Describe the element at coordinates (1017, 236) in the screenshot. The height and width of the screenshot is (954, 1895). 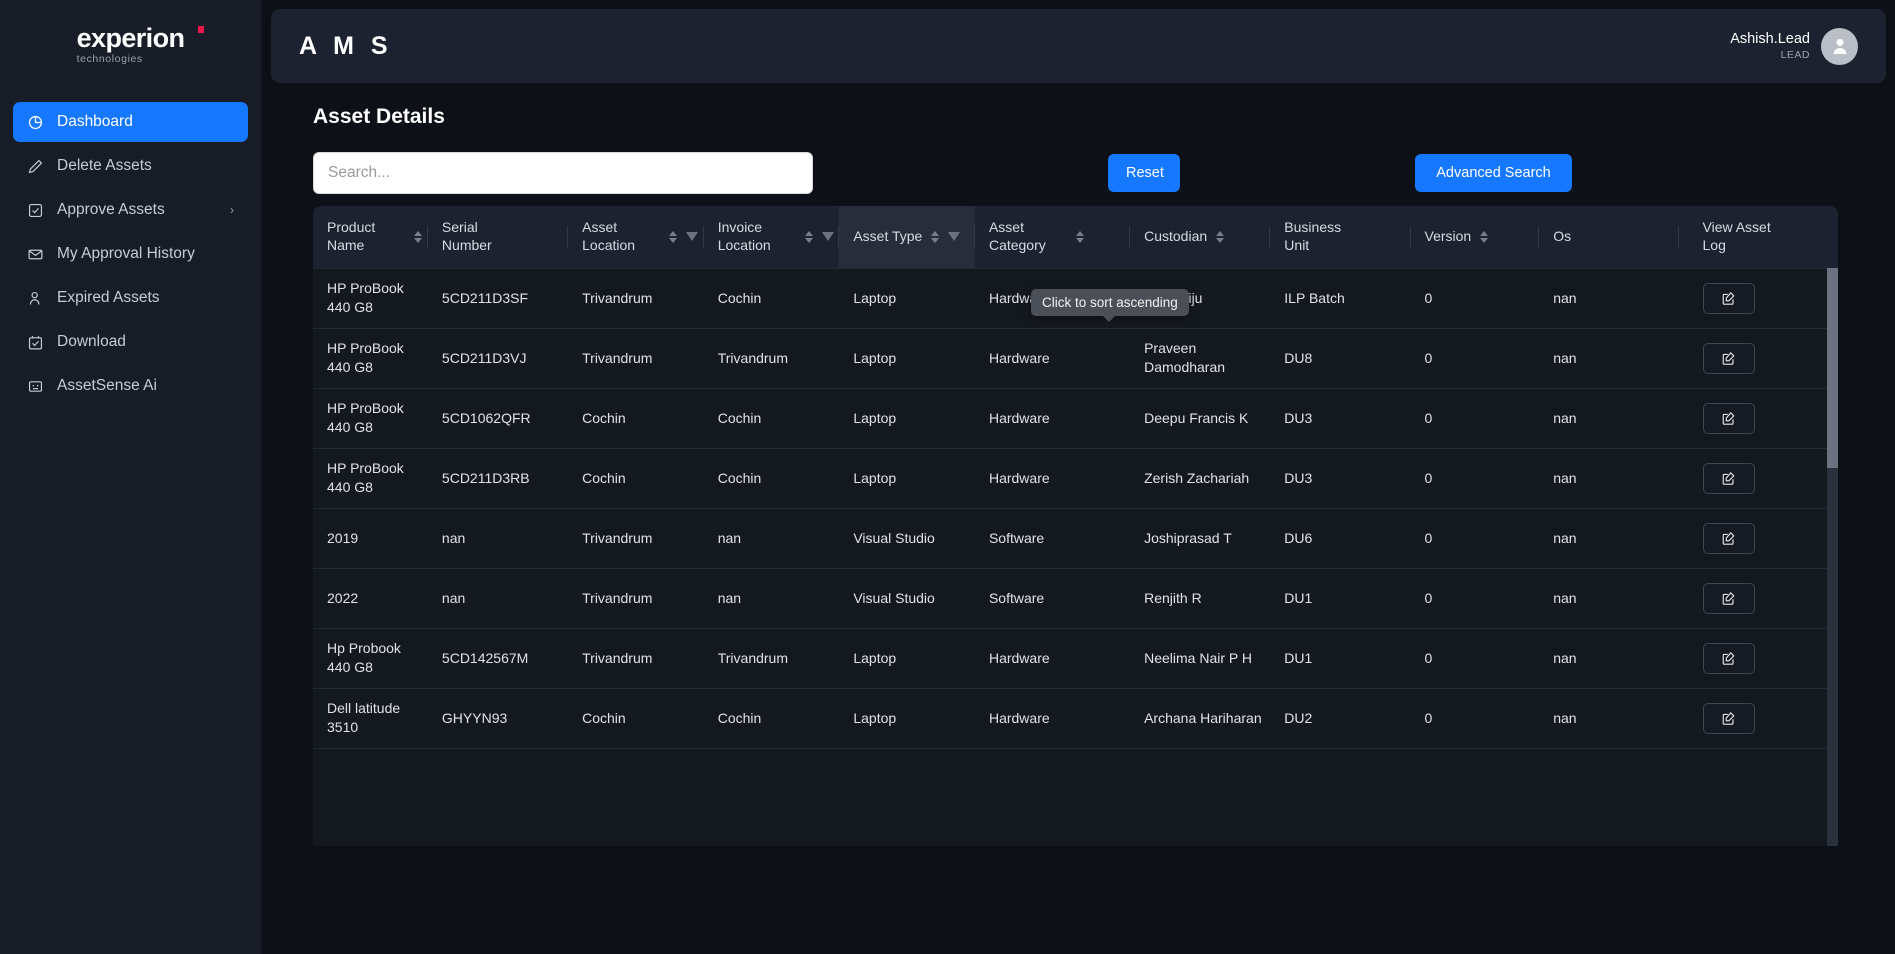
I see `table-header-label: Asset Category` at that location.